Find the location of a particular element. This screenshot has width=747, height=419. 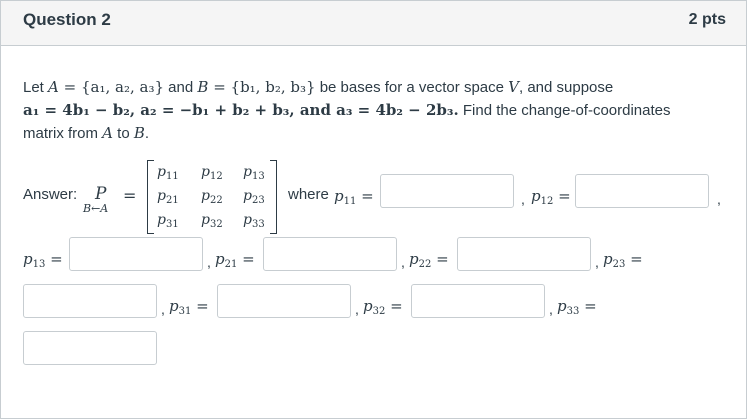

matrix-cell-p11: p11 is located at coordinates (168, 173).